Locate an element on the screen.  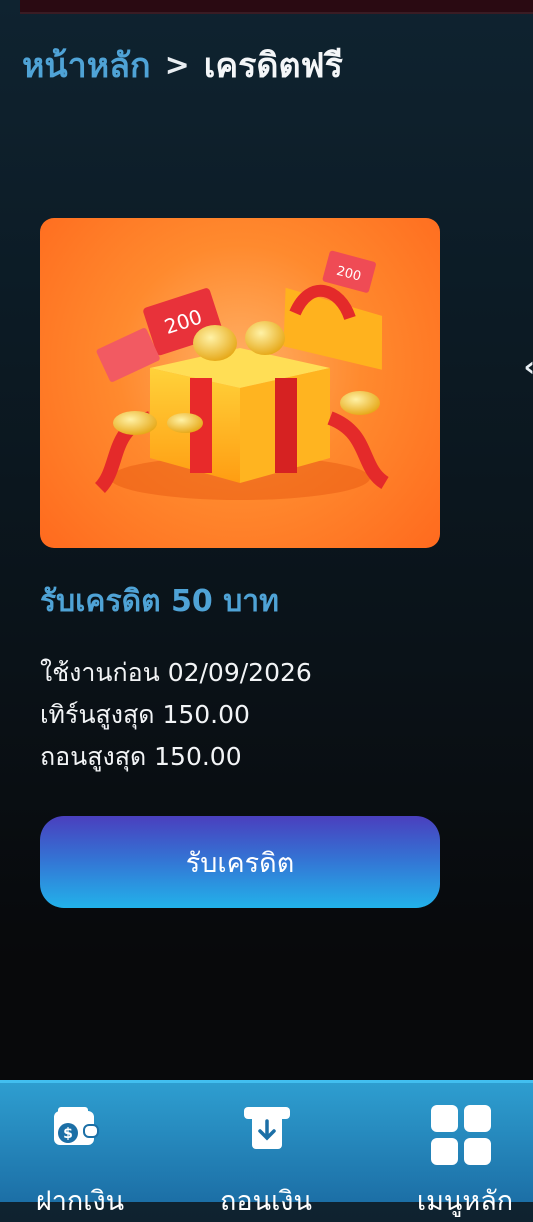
promo-max-turnover: เทิร์นสูงสุด 150.00 is located at coordinates (145, 714).